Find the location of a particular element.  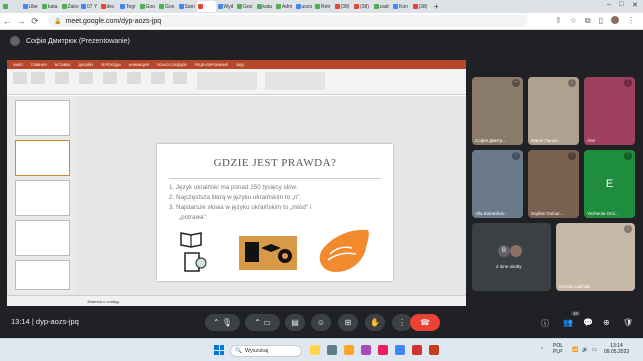

new-tab-icon: + is located at coordinates (436, 6).